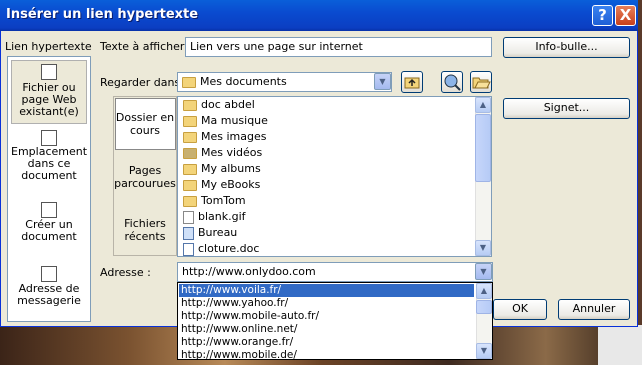 The image size is (642, 365). Describe the element at coordinates (49, 295) in the screenshot. I see `nav-email-address: Adresse de messagerie` at that location.